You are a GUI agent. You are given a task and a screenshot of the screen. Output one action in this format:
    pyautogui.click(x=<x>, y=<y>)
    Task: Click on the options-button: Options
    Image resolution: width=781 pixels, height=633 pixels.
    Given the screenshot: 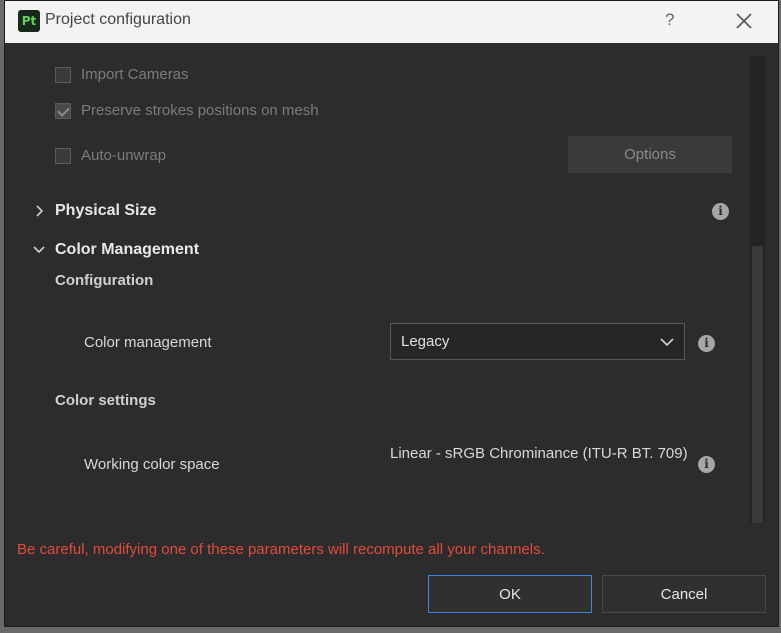 What is the action you would take?
    pyautogui.click(x=650, y=154)
    